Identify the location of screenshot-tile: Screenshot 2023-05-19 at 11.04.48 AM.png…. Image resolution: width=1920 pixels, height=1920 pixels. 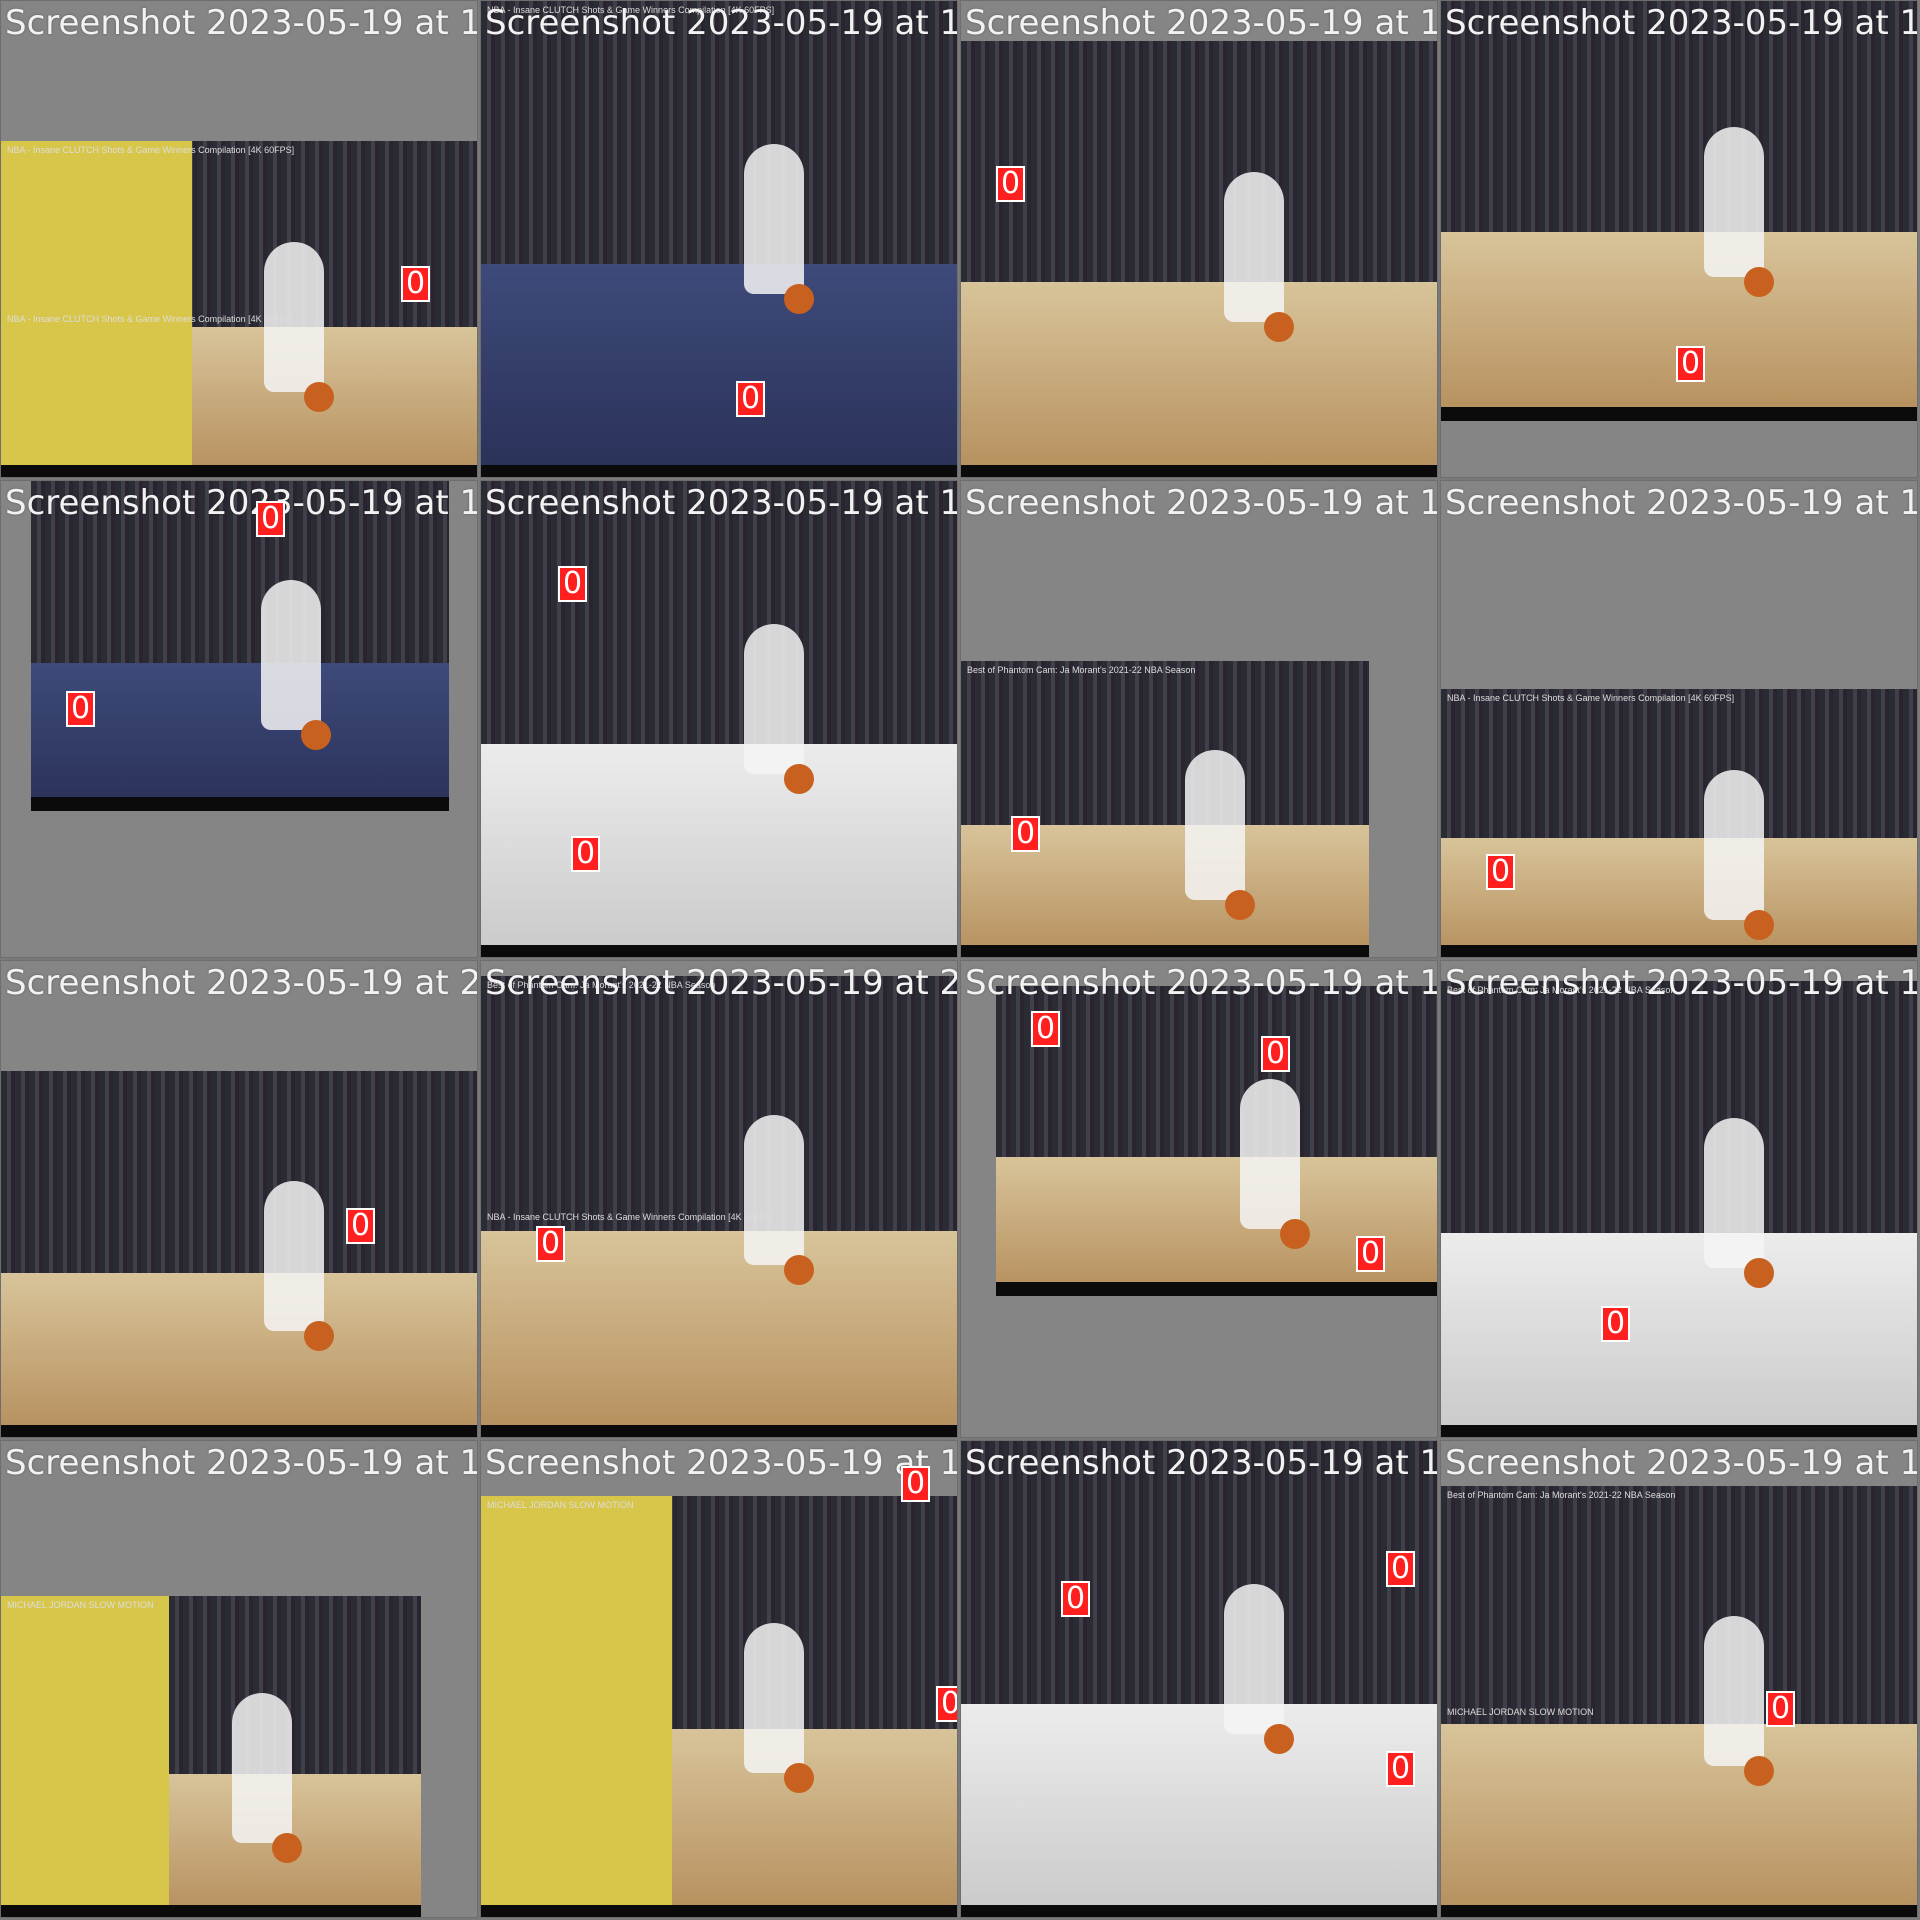
(719, 719).